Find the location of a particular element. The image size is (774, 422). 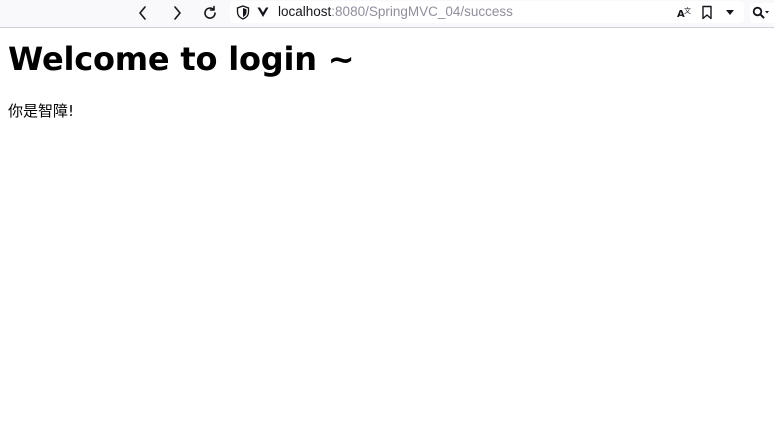

svg-text: 文 is located at coordinates (687, 10).